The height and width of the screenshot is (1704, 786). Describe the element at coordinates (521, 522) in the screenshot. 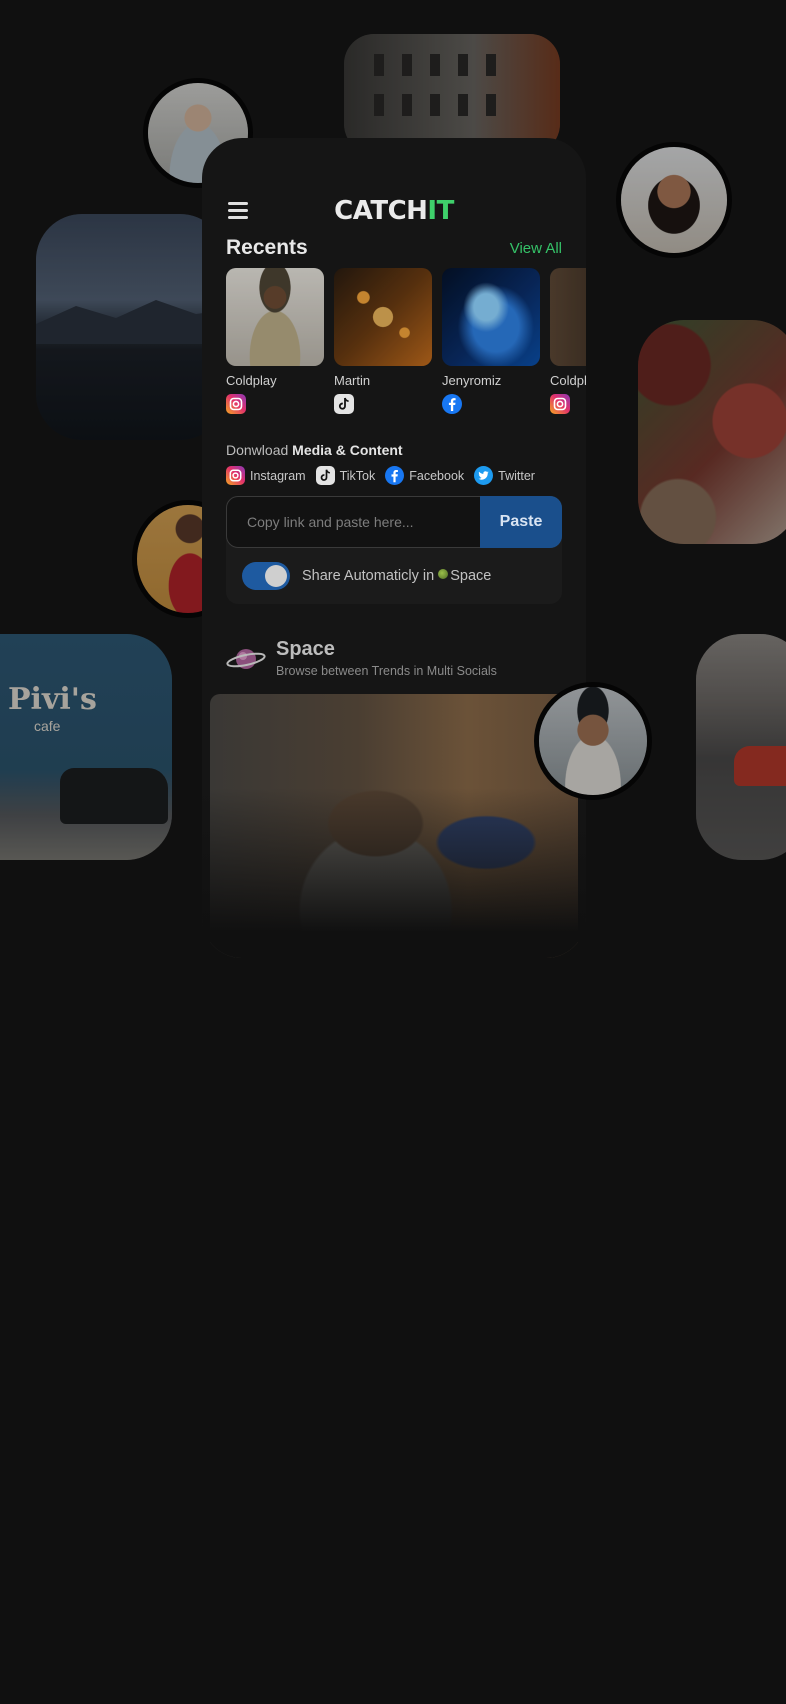

I see `paste-button: Paste` at that location.